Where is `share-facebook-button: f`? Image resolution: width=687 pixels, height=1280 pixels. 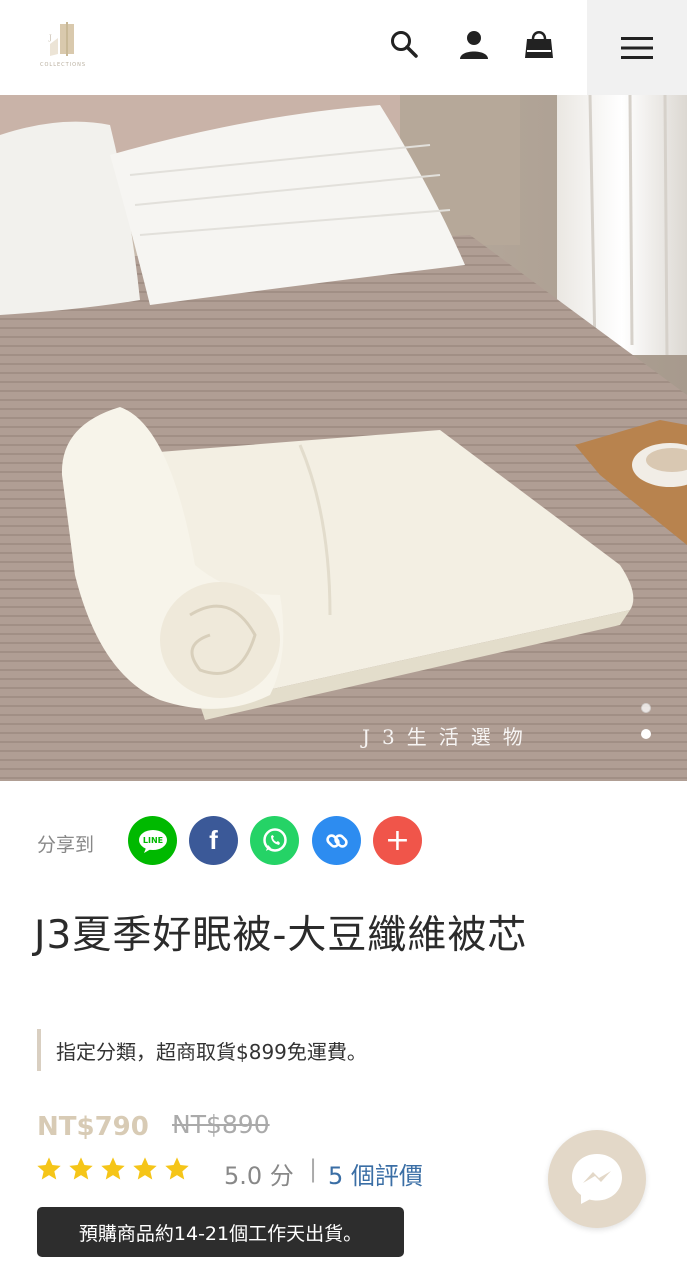
share-facebook-button: f is located at coordinates (213, 840).